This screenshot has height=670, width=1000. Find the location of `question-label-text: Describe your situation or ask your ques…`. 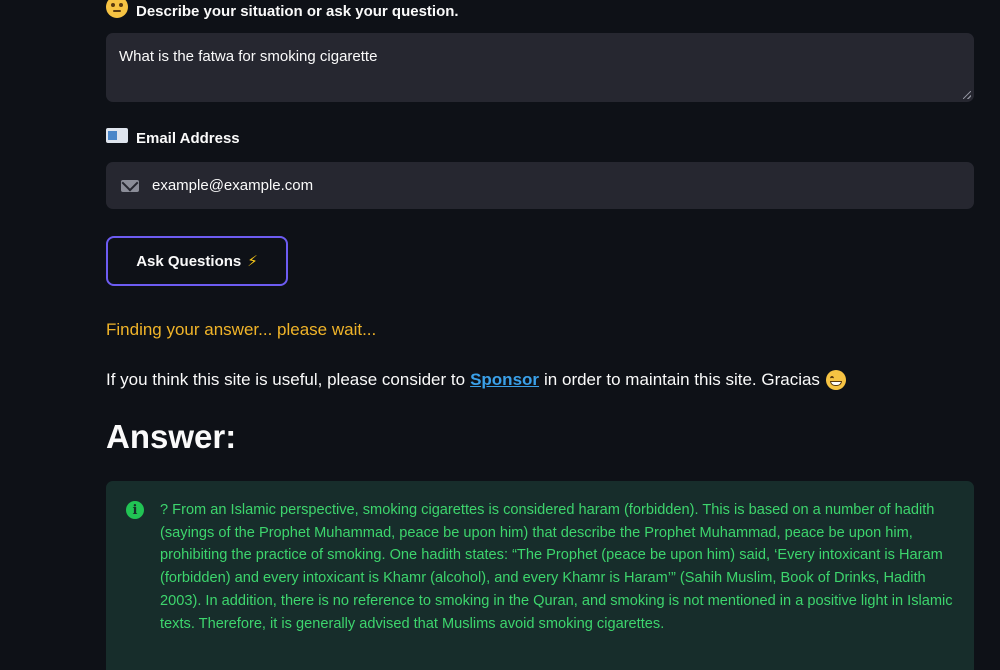

question-label-text: Describe your situation or ask your ques… is located at coordinates (297, 11).